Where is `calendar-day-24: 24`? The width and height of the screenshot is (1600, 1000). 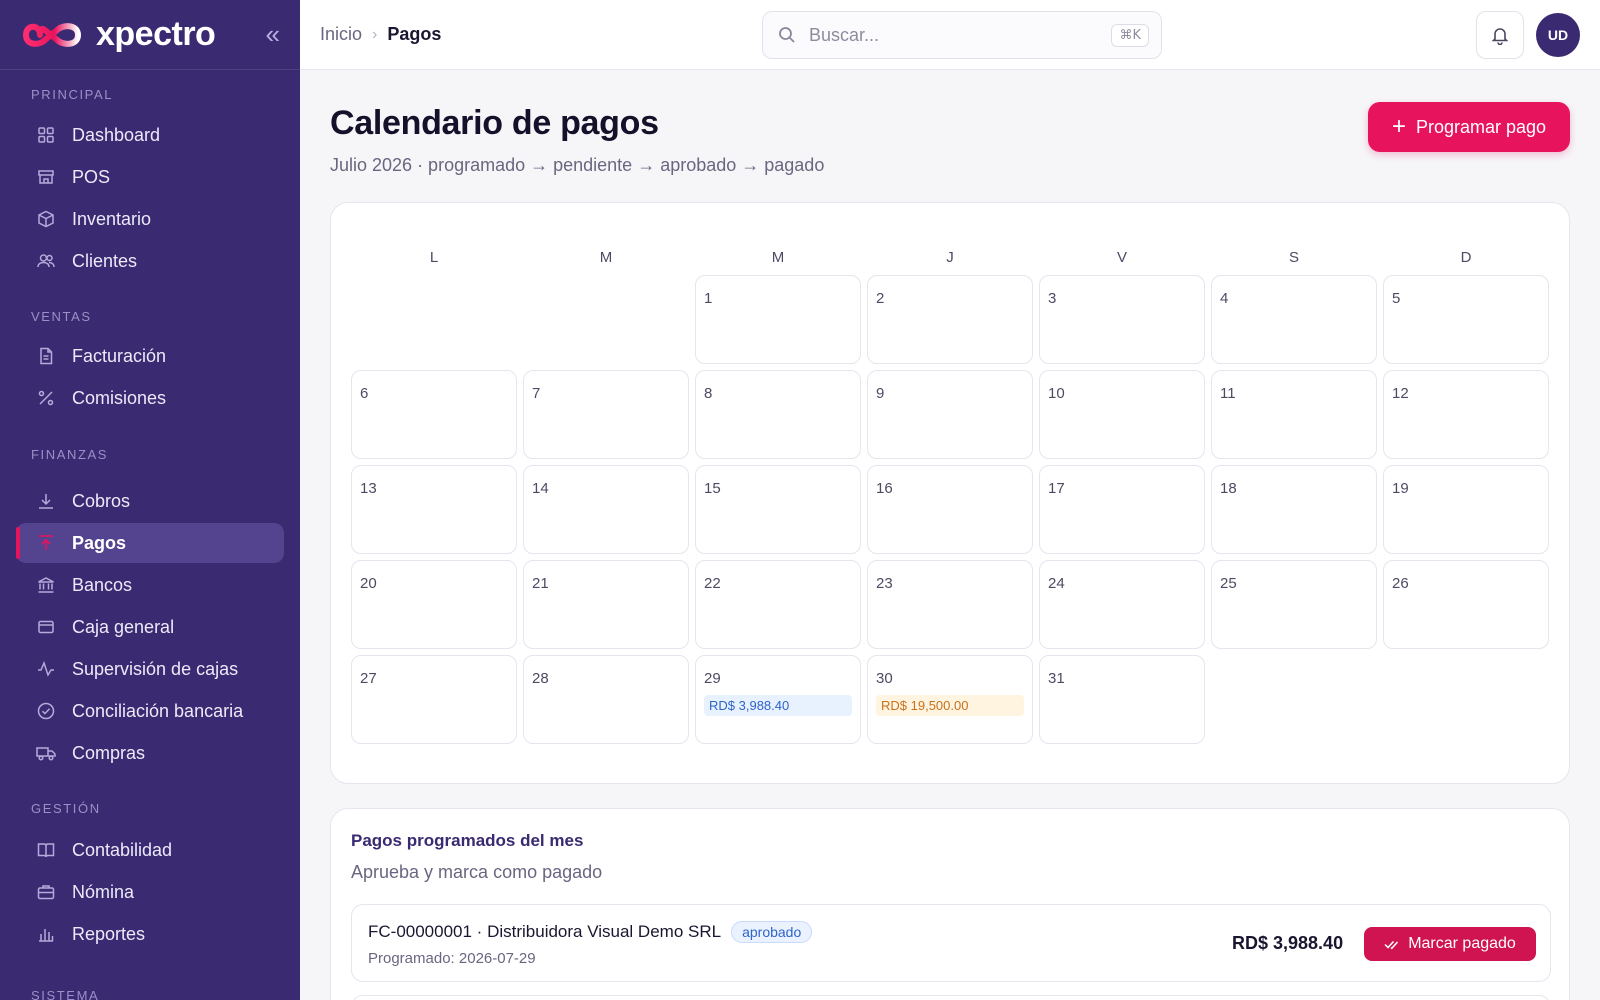 calendar-day-24: 24 is located at coordinates (1122, 604).